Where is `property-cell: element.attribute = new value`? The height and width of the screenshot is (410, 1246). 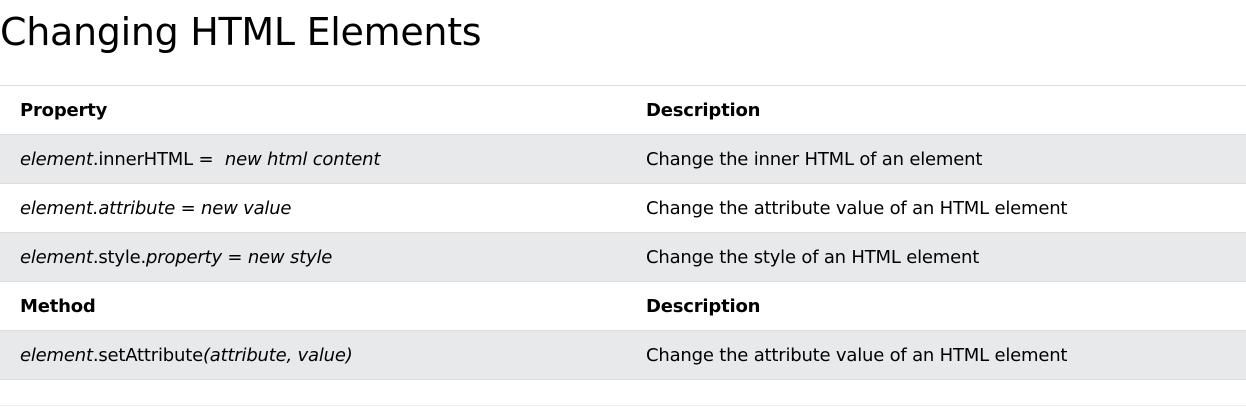
property-cell: element.attribute = new value is located at coordinates (313, 208).